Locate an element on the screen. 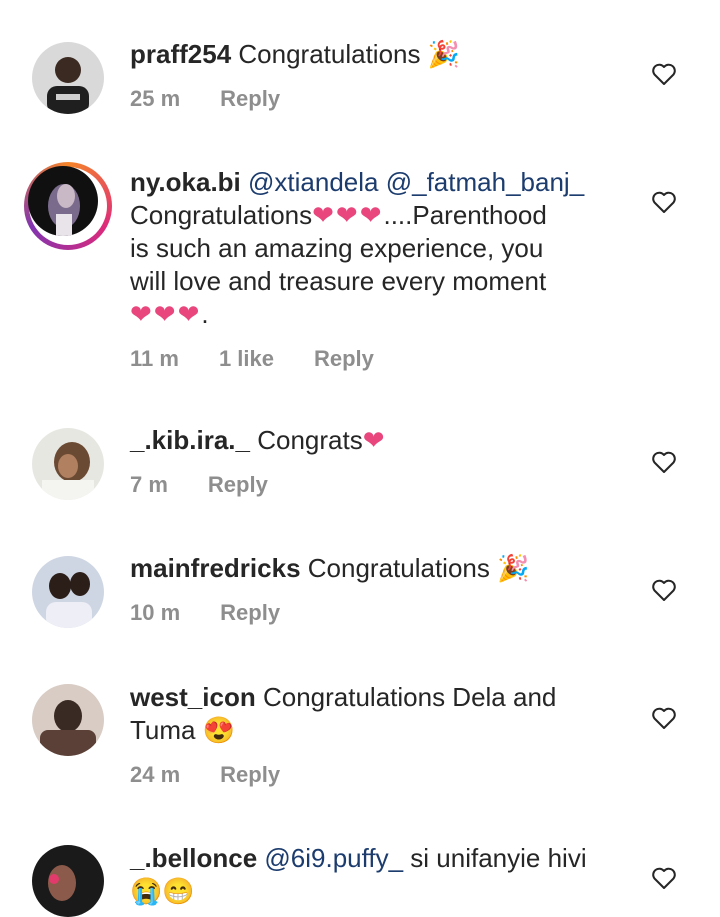  comment-meta: 11 m 1 like Reply is located at coordinates (252, 359).